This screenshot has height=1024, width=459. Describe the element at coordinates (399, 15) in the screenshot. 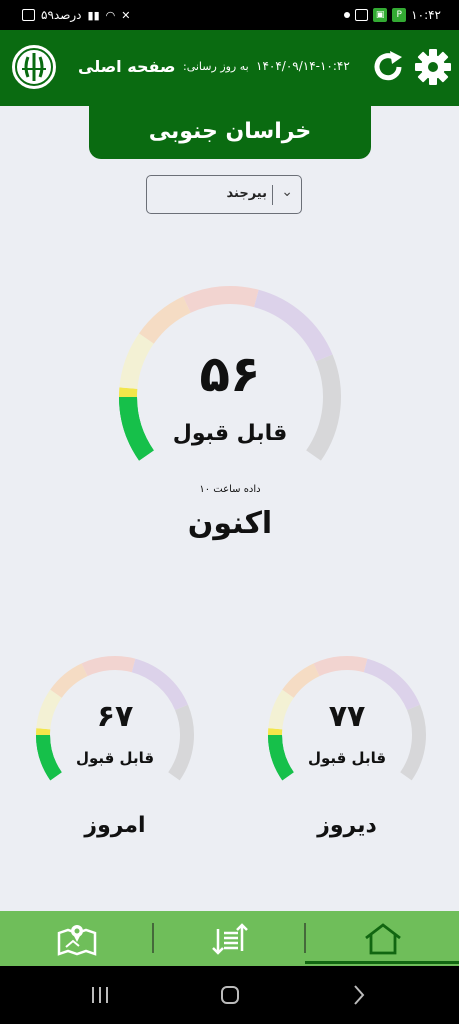

I see `parking-app-icon: P` at that location.